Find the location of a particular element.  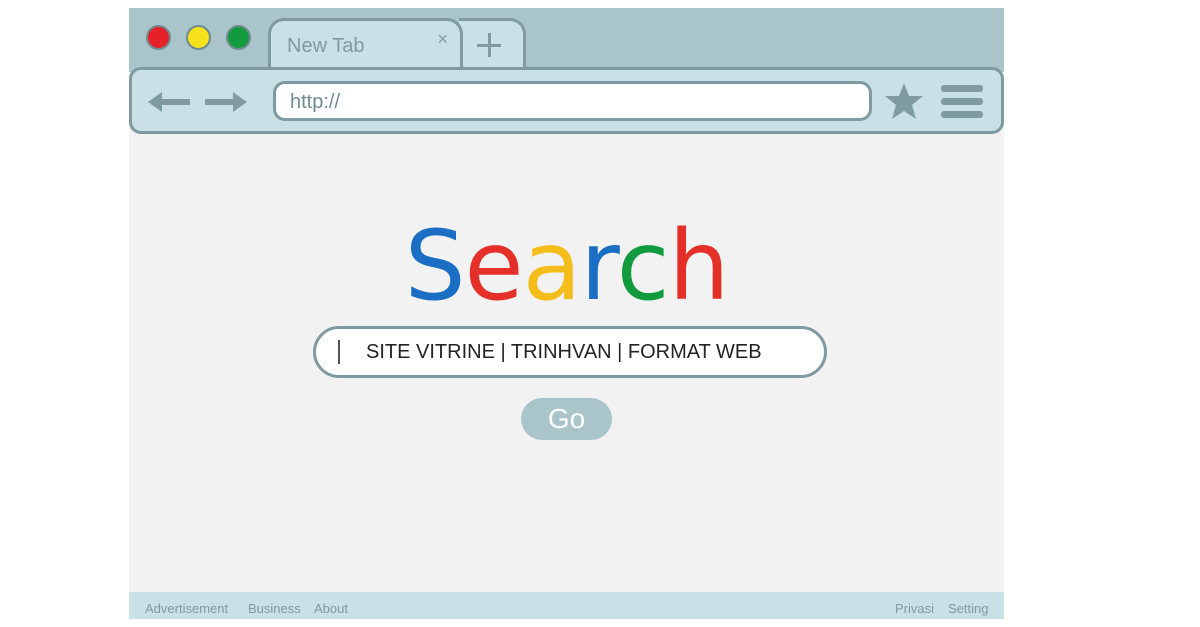

url-text: http:// is located at coordinates (315, 102).